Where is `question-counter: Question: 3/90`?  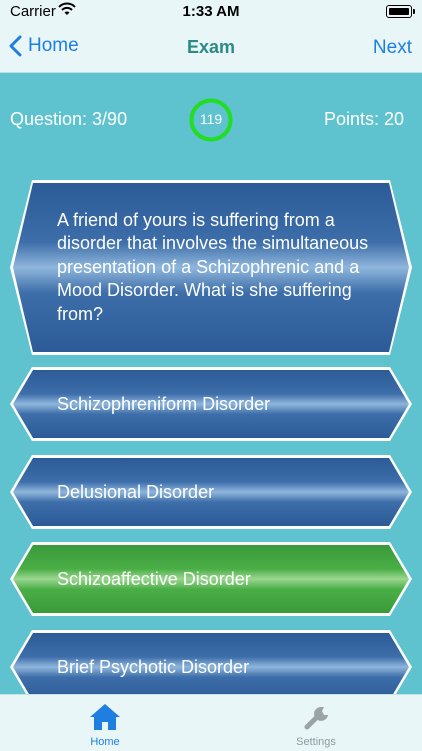
question-counter: Question: 3/90 is located at coordinates (69, 119).